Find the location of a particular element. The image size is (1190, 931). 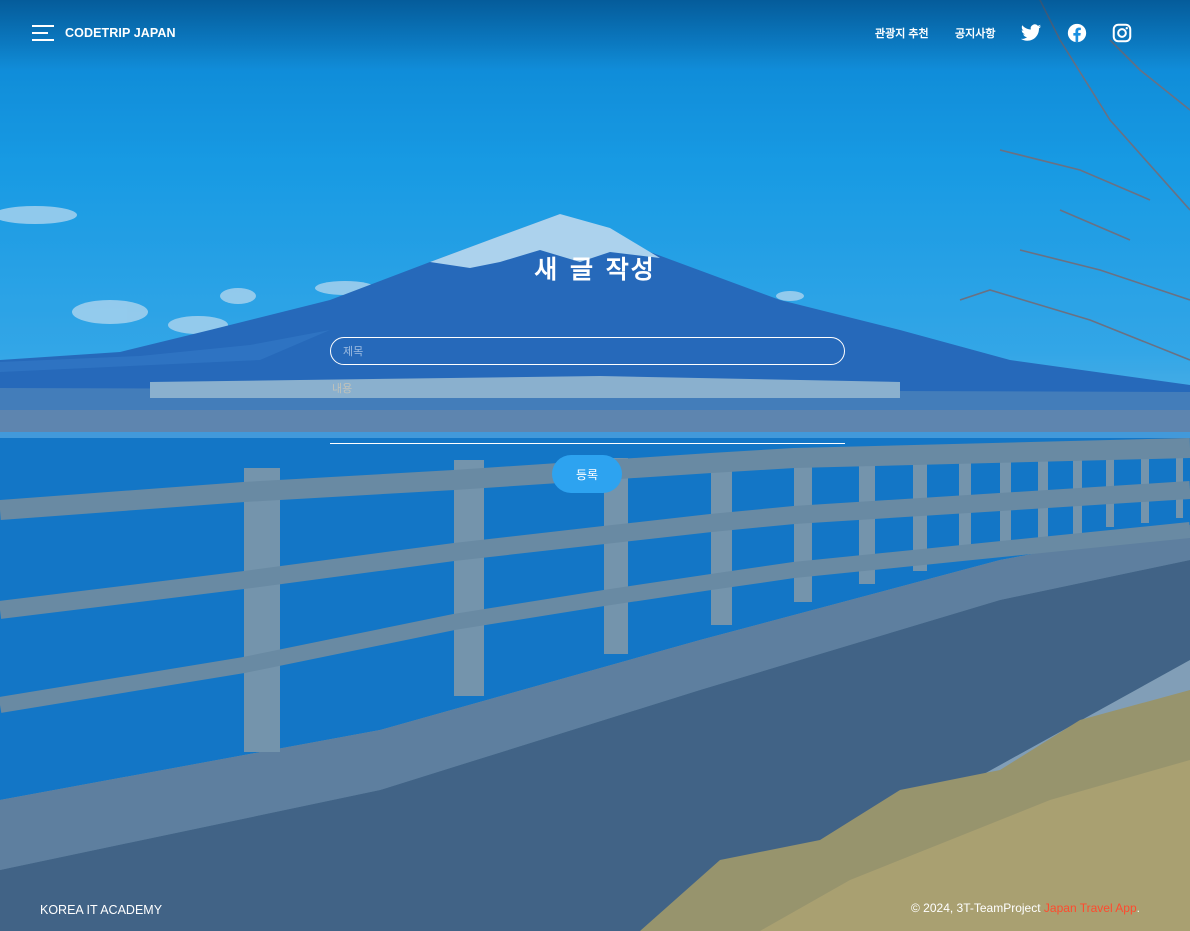

content-textarea is located at coordinates (587, 410).